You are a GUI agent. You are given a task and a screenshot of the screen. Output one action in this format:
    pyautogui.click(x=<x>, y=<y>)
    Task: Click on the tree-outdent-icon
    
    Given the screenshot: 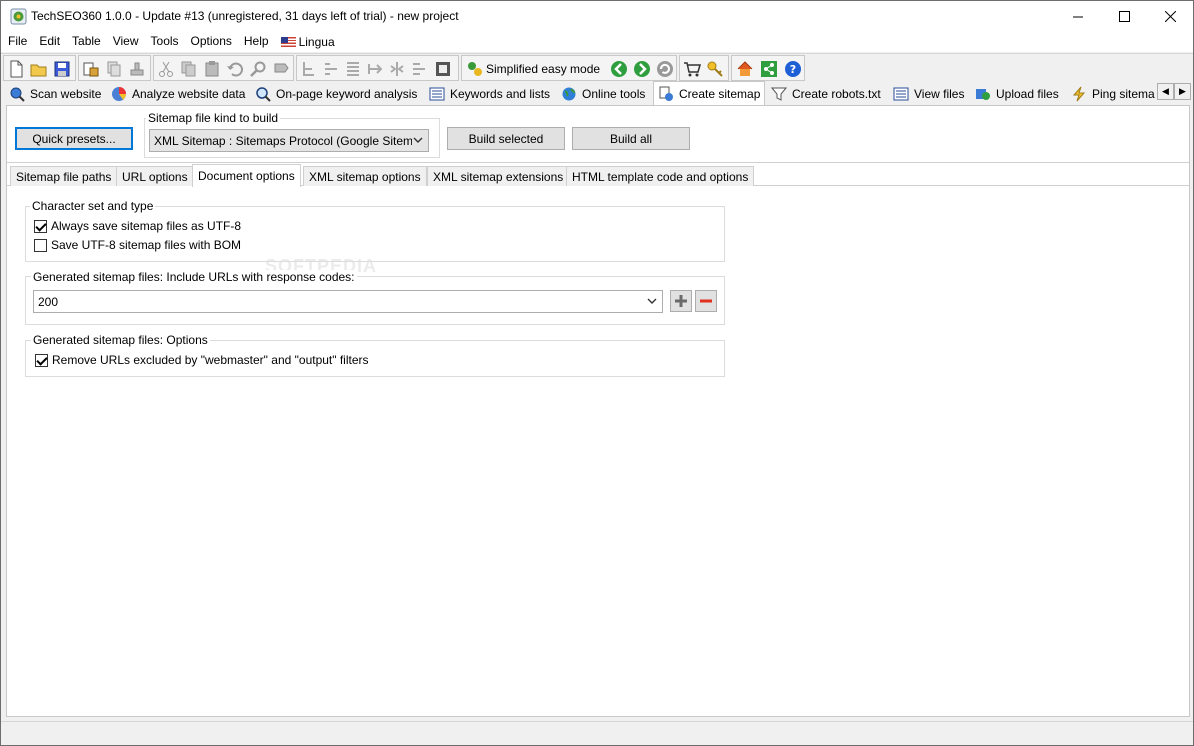 What is the action you would take?
    pyautogui.click(x=419, y=69)
    